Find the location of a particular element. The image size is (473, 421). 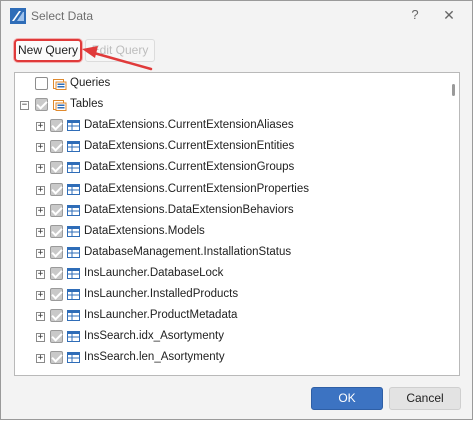

table-row: + InsLauncher.InstalledProducts is located at coordinates (230, 295).